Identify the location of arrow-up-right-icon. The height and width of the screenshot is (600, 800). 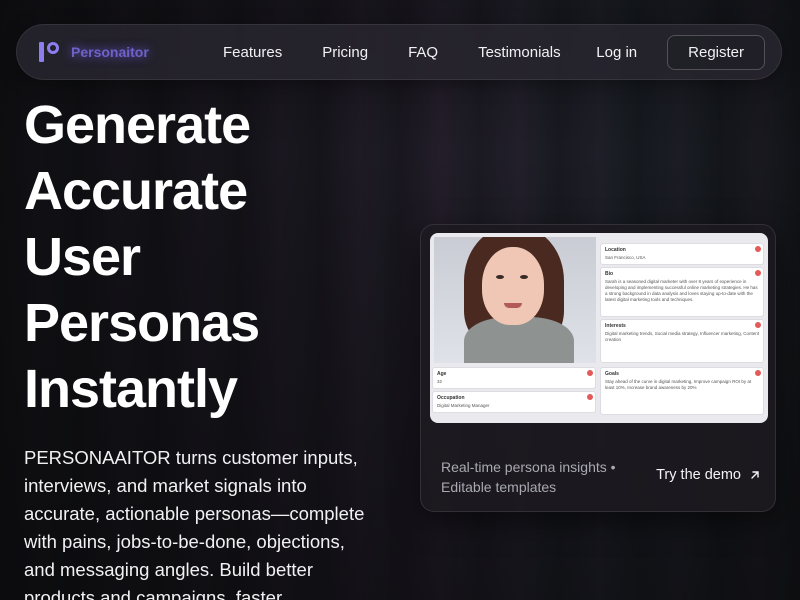
(755, 475).